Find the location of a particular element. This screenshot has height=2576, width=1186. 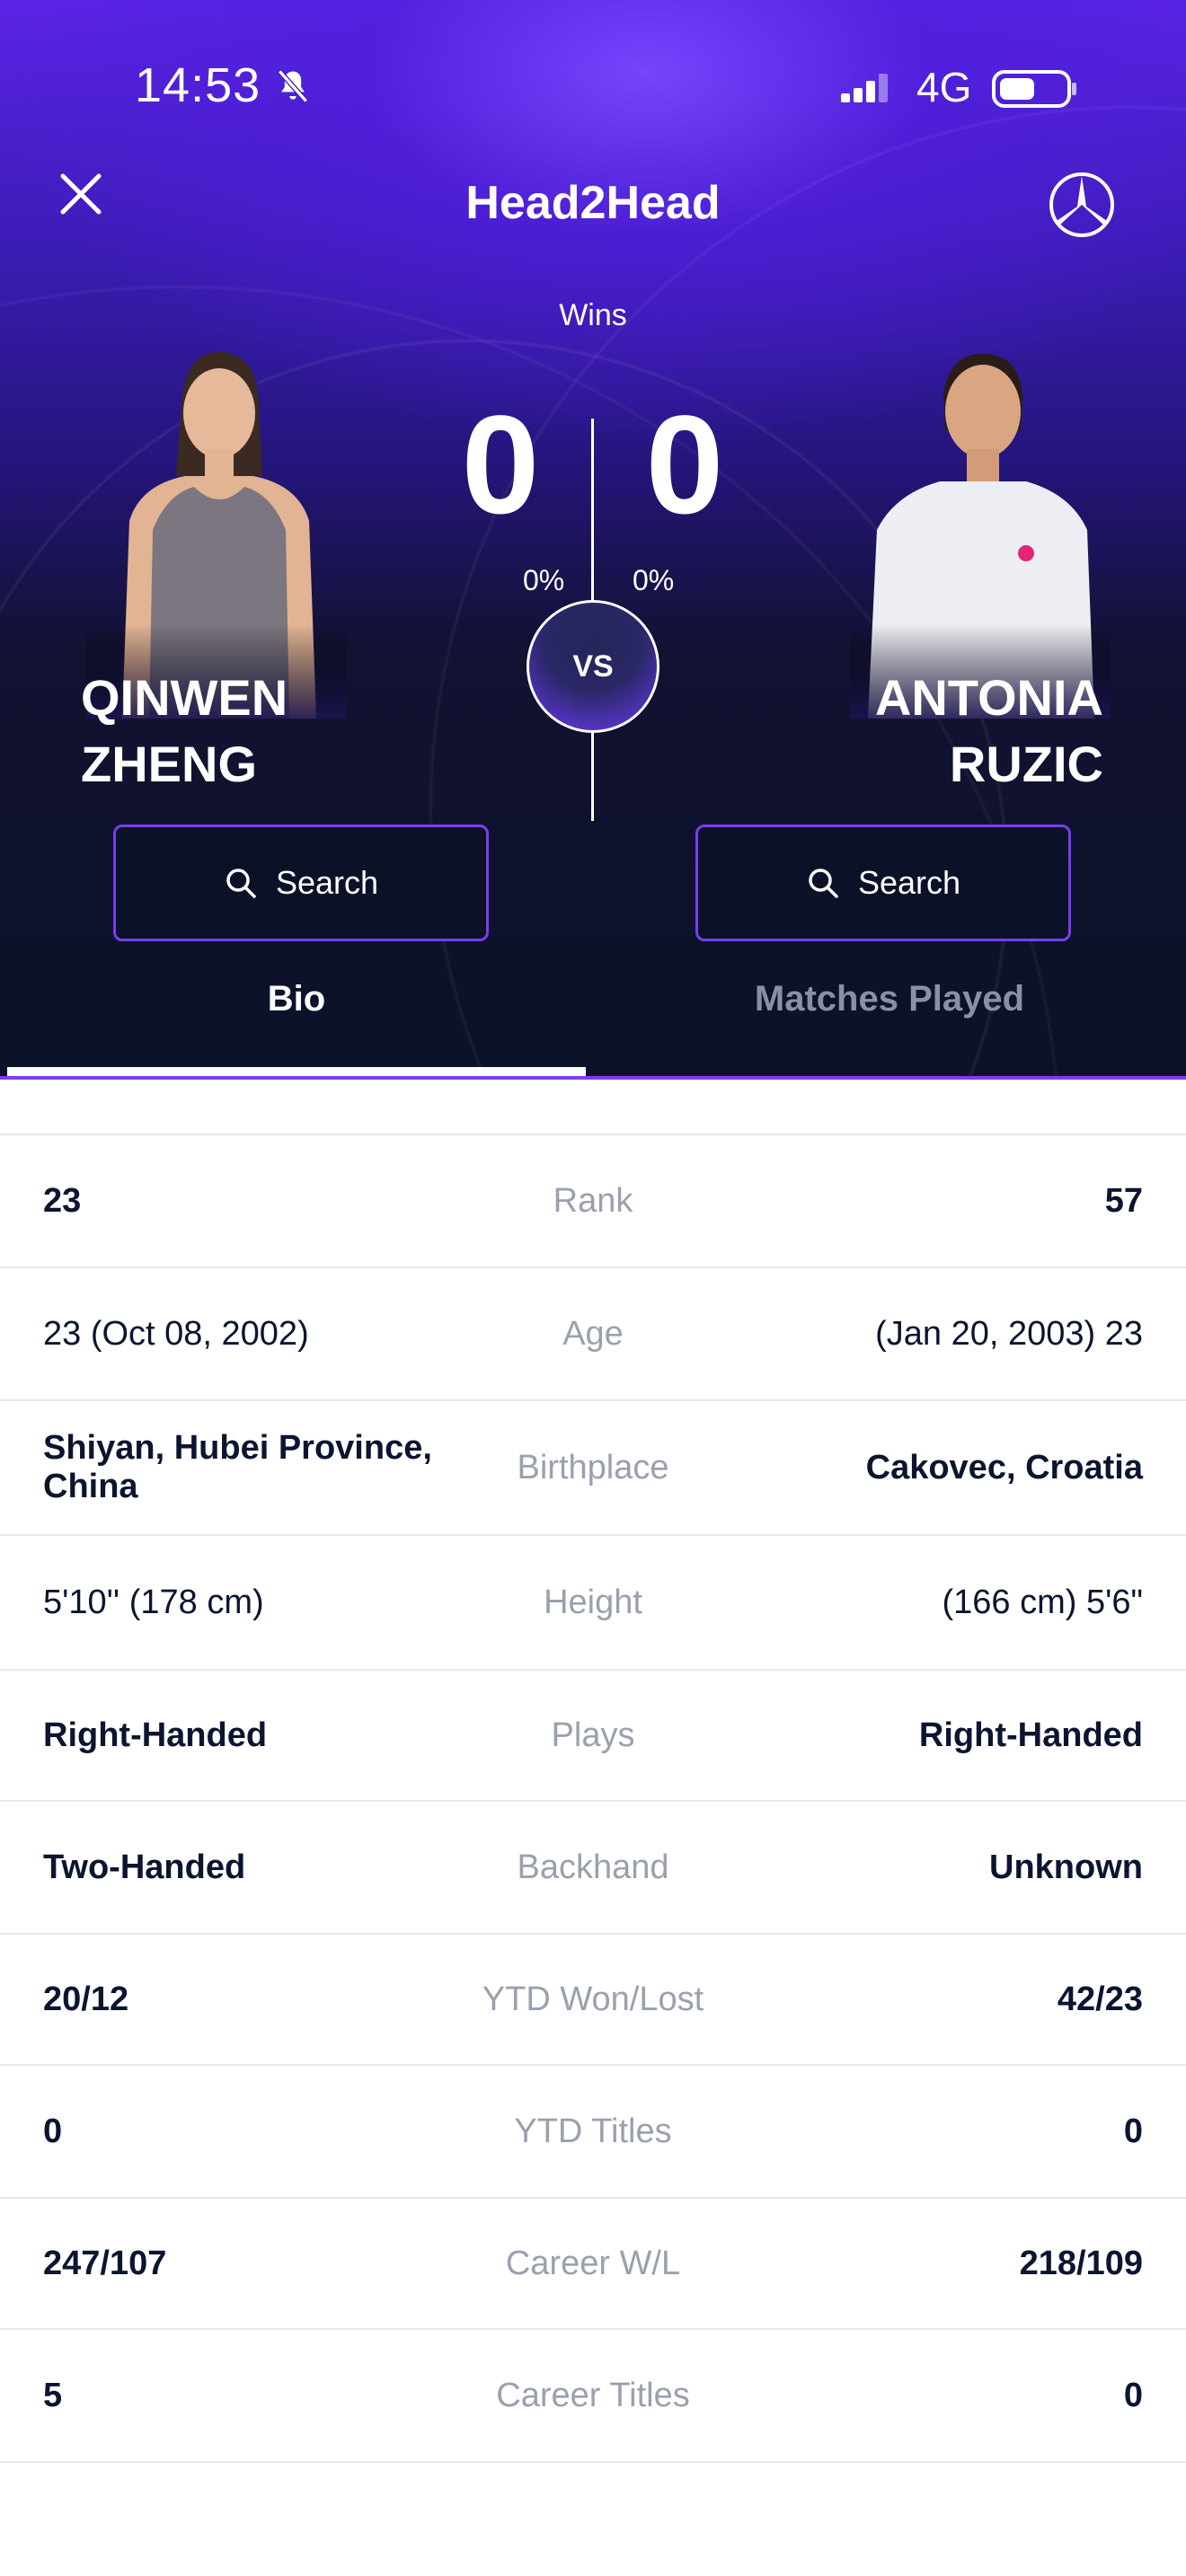

bio-row-career-titles: 5 Career Titles 0 is located at coordinates (593, 2396).